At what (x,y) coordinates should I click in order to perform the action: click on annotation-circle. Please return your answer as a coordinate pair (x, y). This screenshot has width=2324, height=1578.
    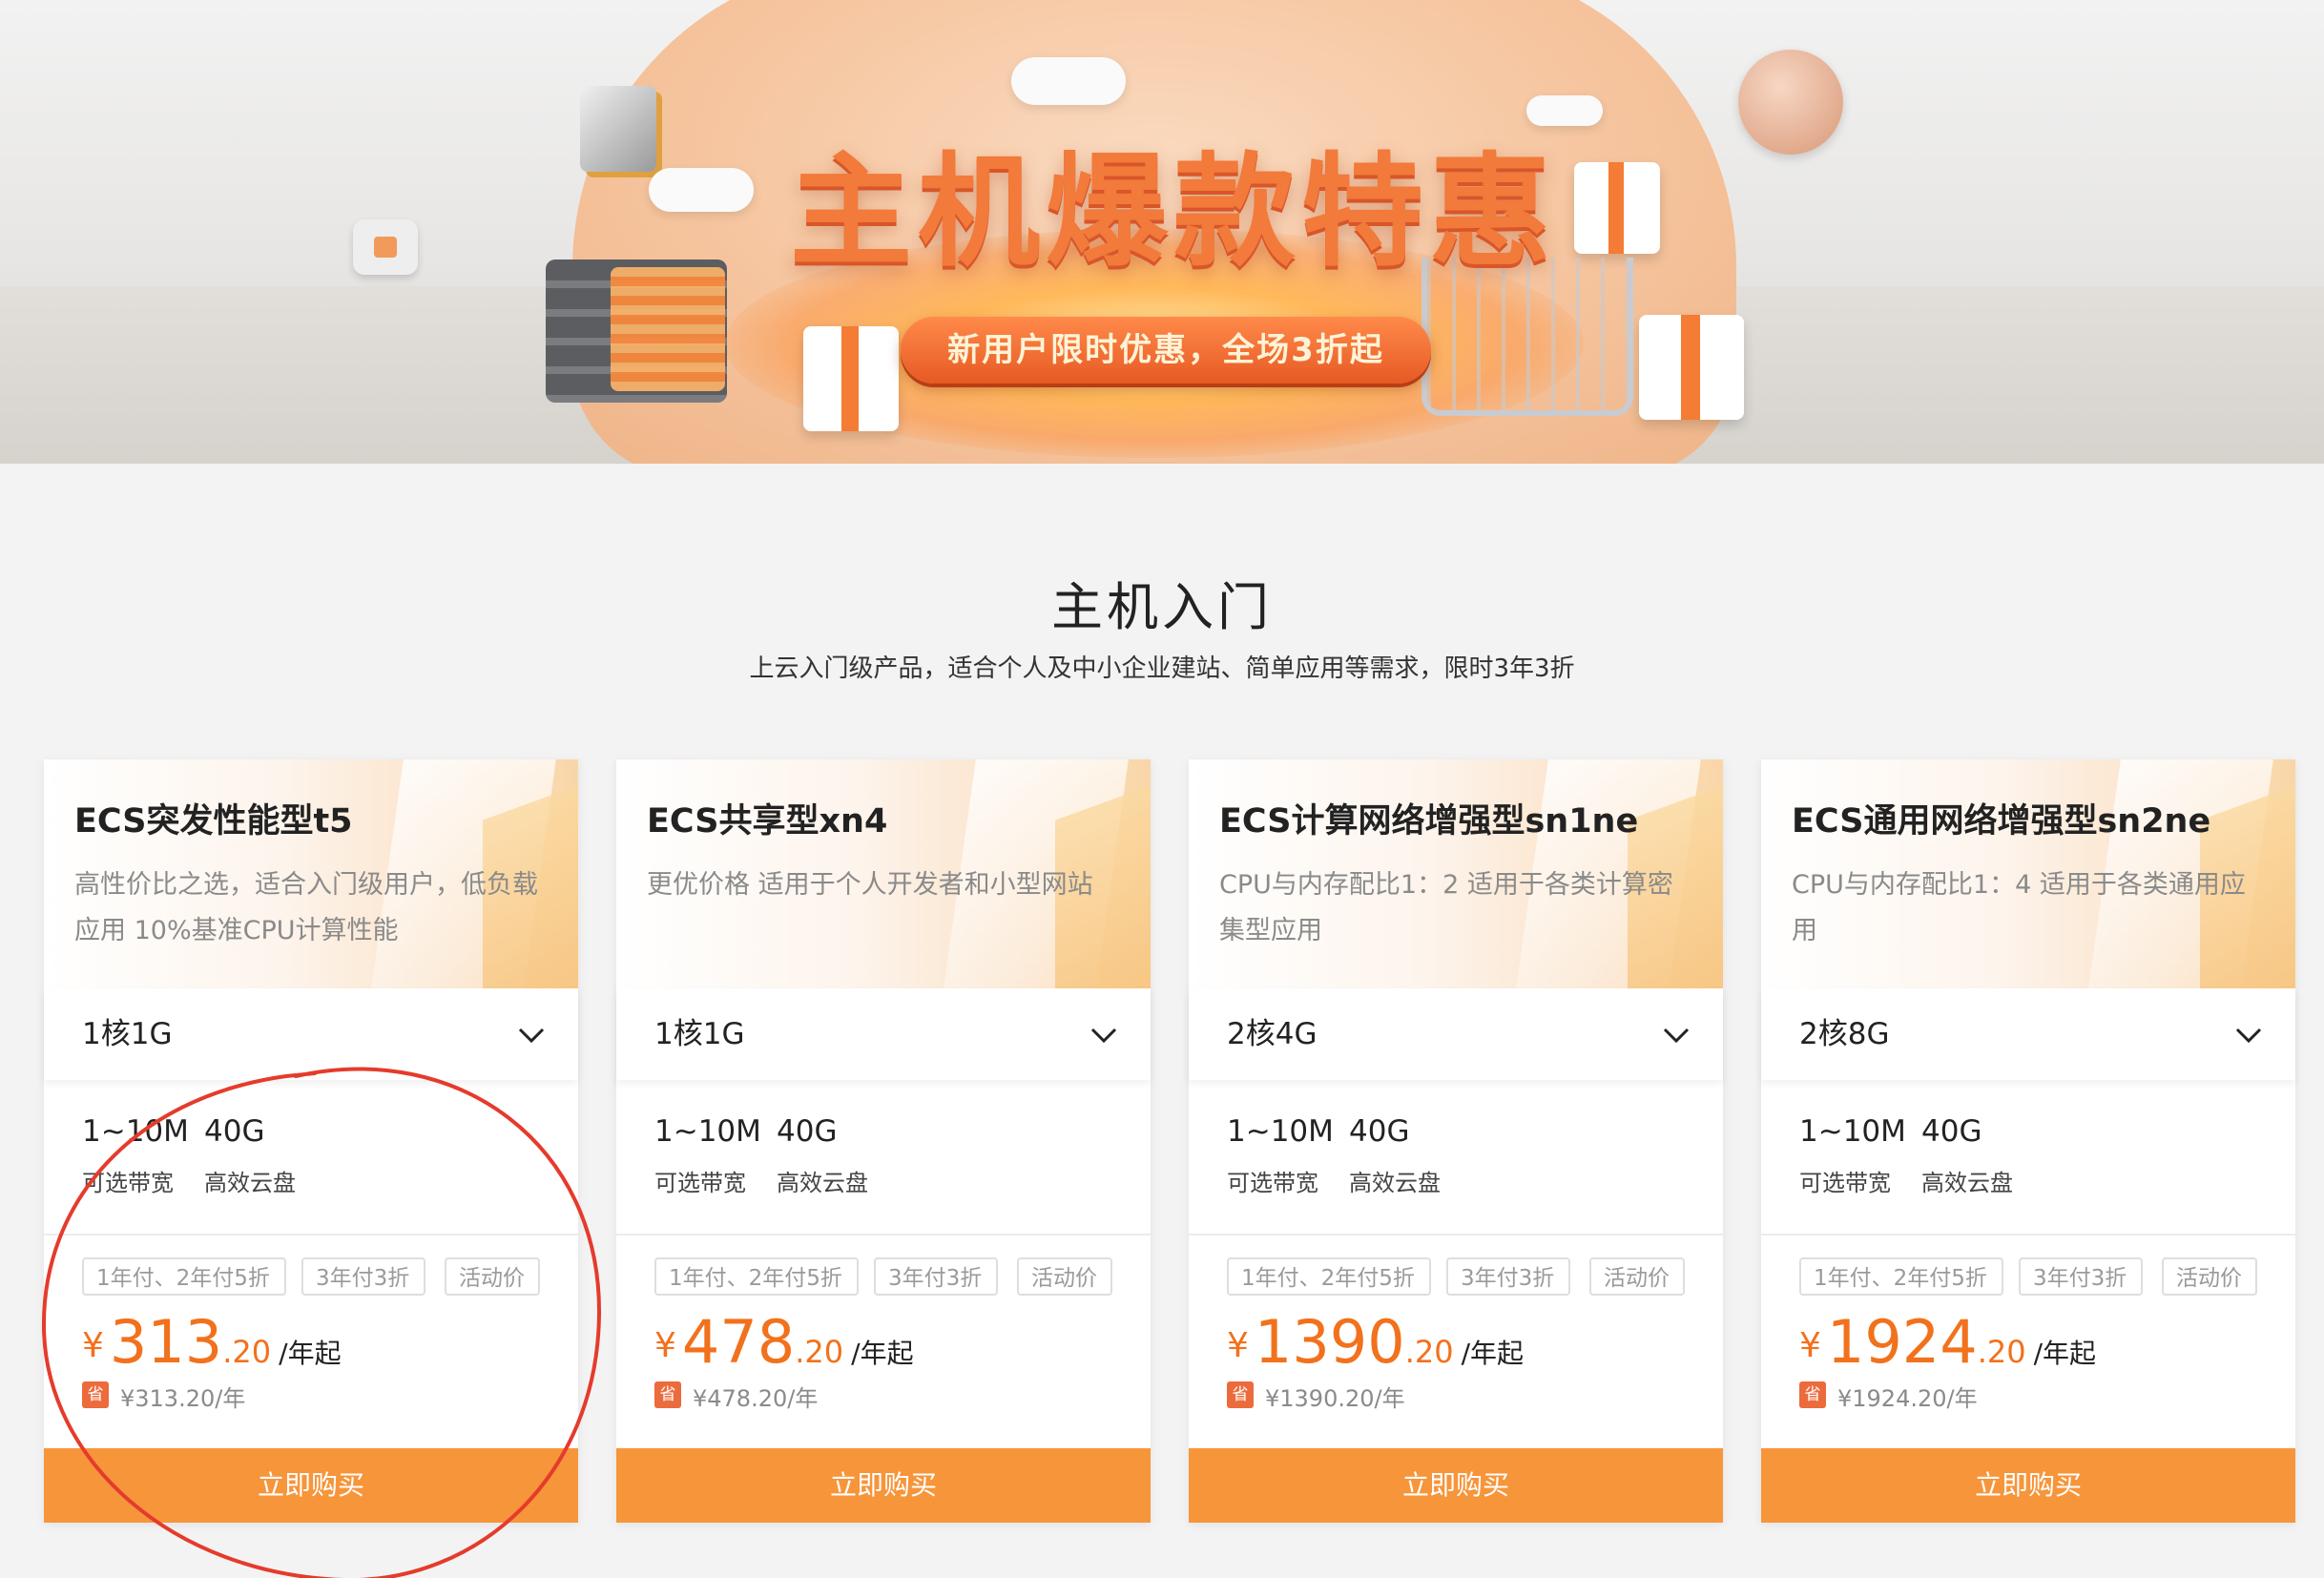
    Looking at the image, I should click on (321, 1323).